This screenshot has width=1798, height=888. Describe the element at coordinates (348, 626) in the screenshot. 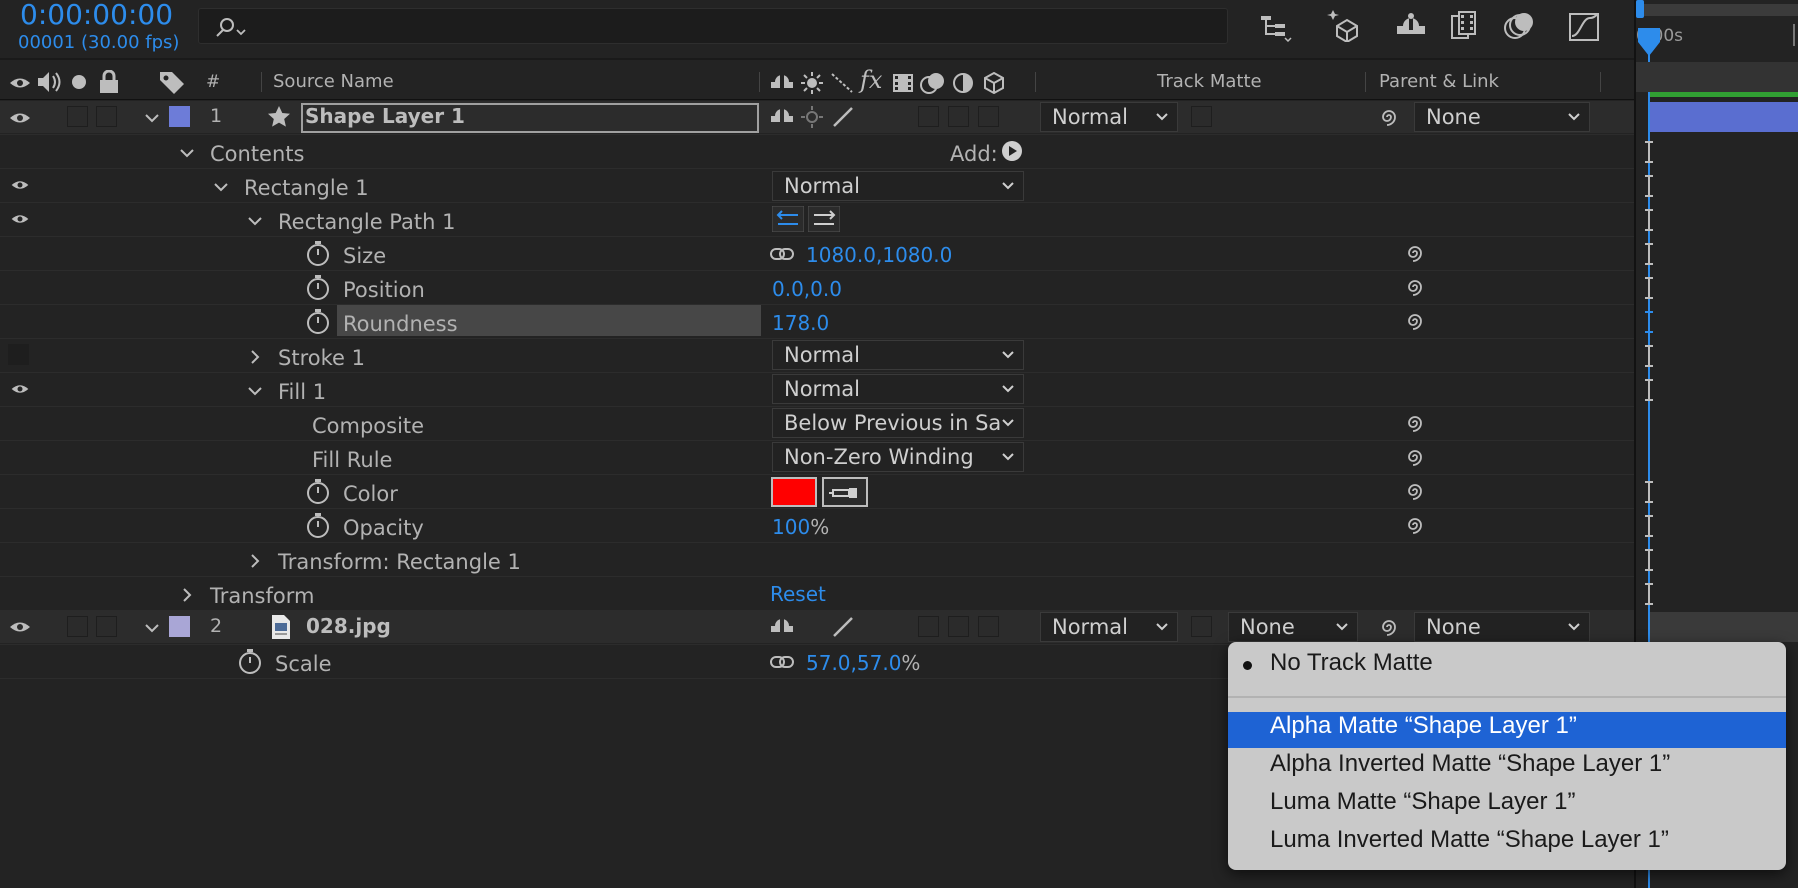

I see `layer-name: 028.jpg` at that location.